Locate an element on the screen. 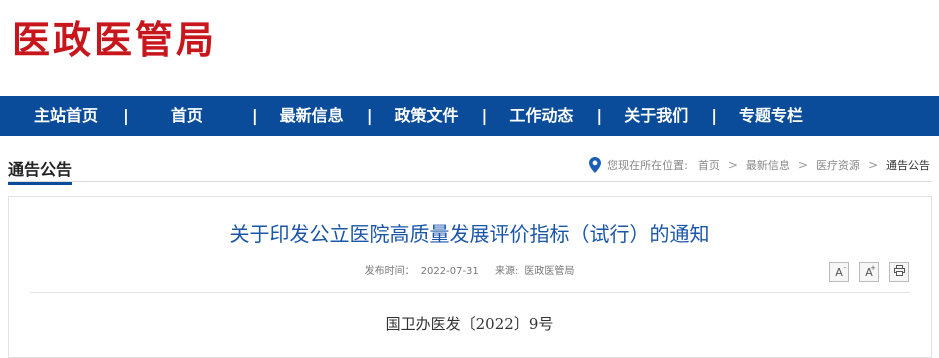  nav-item-work: 工作动态 is located at coordinates (541, 116).